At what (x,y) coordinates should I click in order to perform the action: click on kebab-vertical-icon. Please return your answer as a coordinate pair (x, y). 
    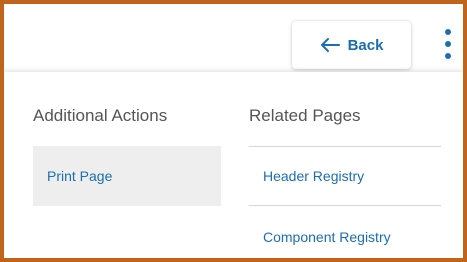
    Looking at the image, I should click on (448, 46).